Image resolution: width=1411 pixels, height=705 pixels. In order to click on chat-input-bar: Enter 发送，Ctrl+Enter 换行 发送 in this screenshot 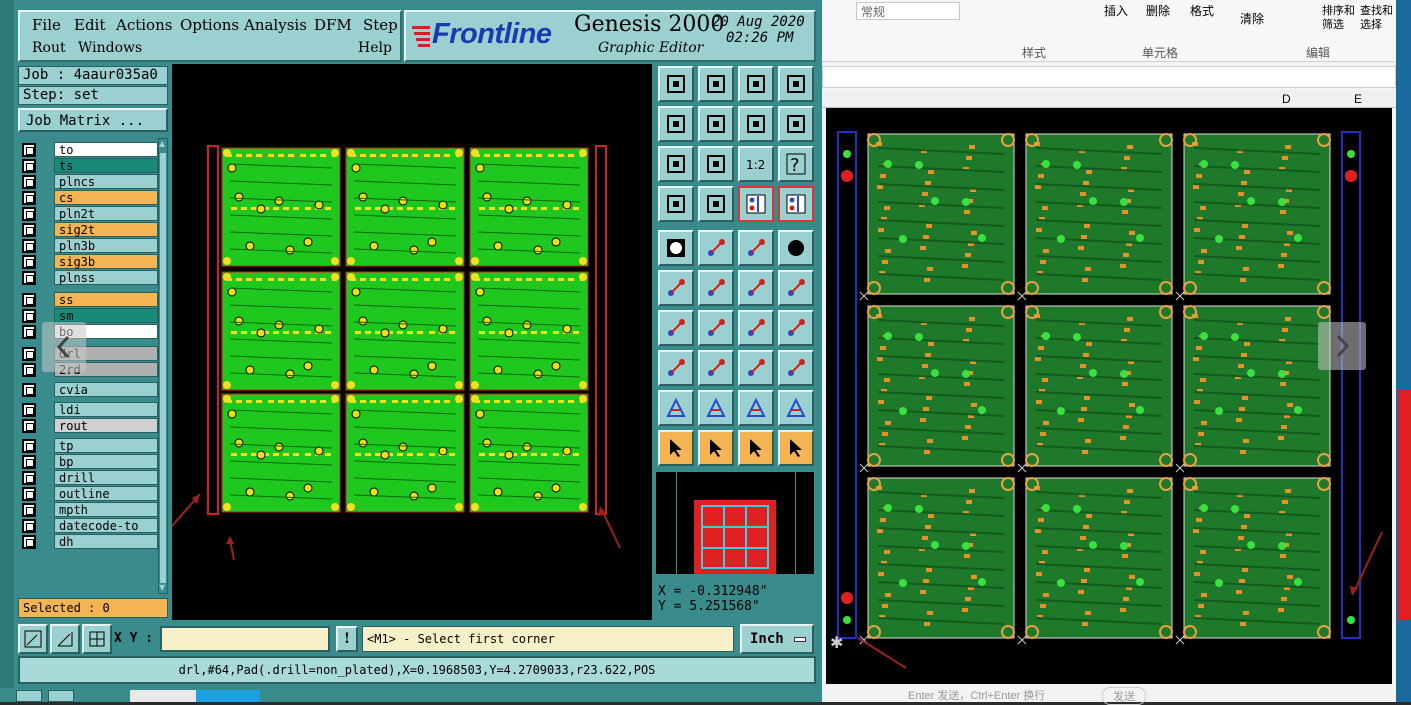, I will do `click(1109, 695)`.